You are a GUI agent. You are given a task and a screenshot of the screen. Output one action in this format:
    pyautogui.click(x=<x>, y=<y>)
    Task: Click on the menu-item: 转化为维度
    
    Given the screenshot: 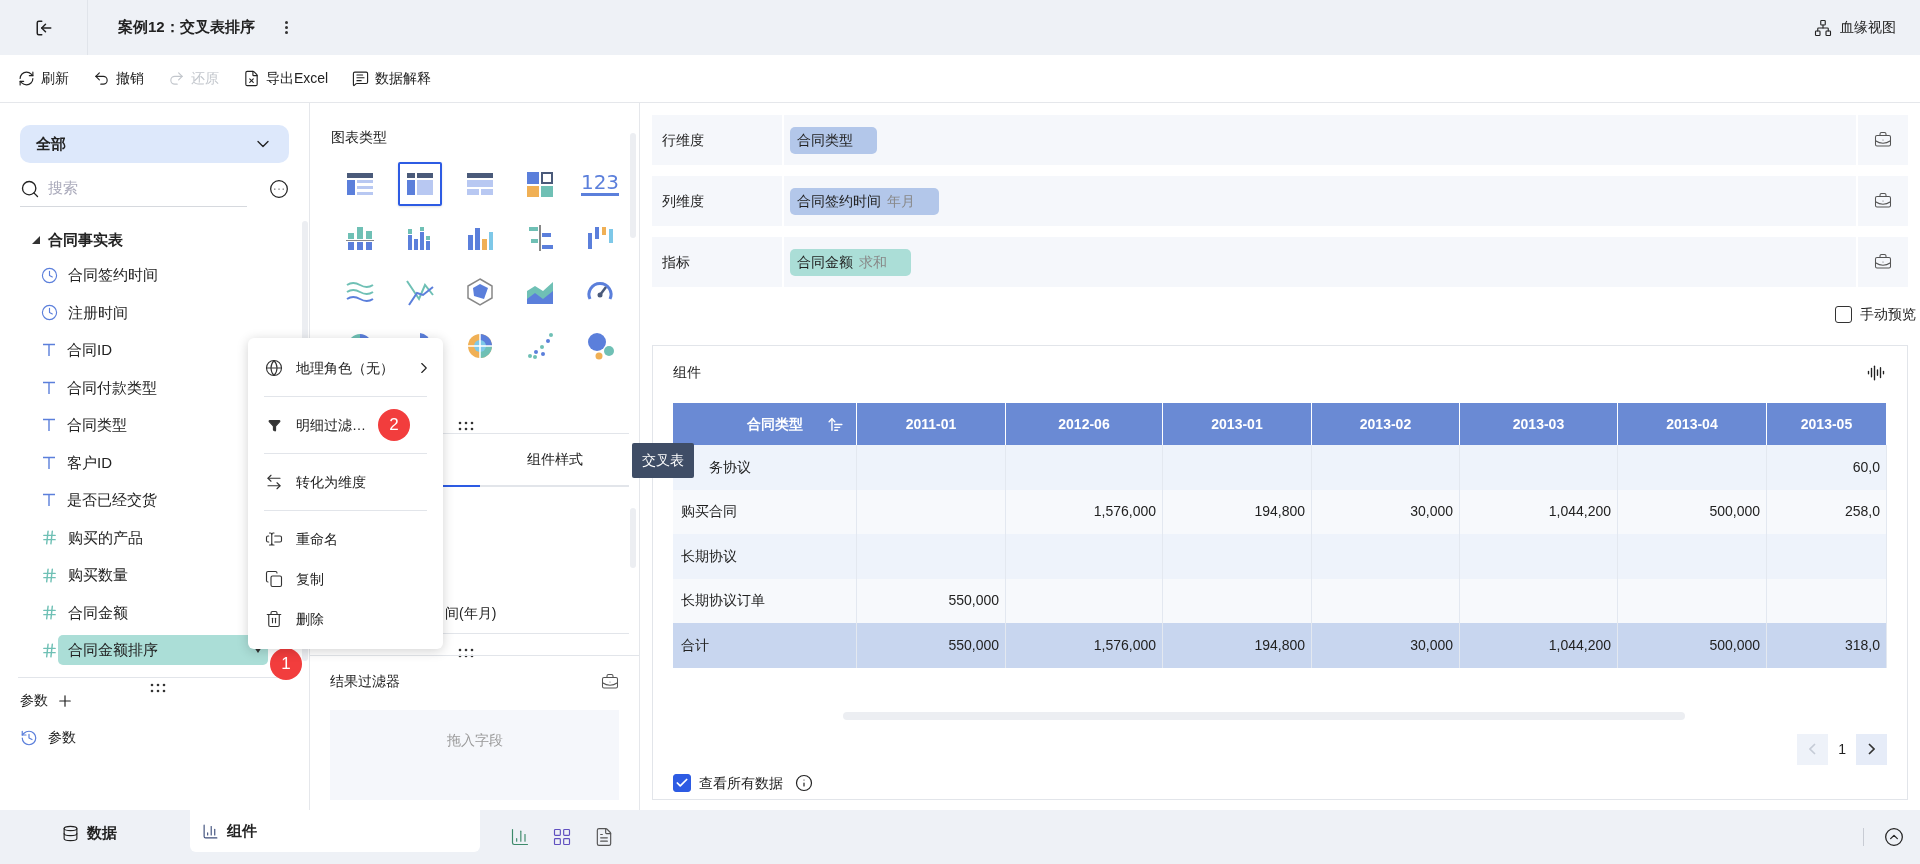 What is the action you would take?
    pyautogui.click(x=345, y=482)
    